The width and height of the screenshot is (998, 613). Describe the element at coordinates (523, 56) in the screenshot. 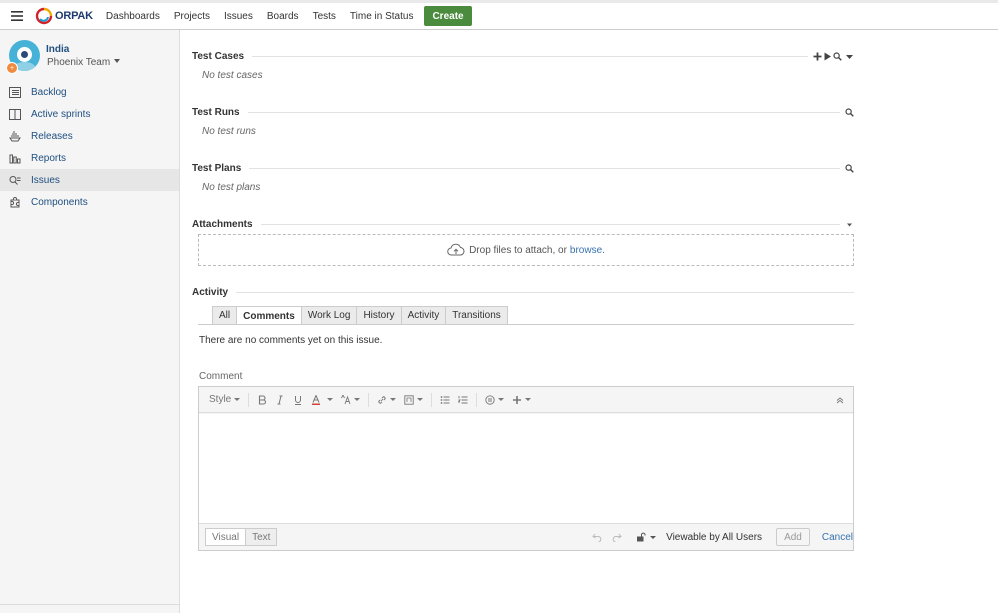

I see `test-cases-header: Test Cases` at that location.